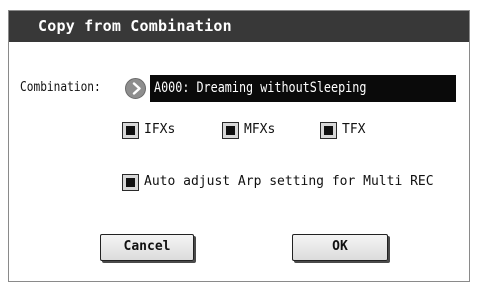 Image resolution: width=478 pixels, height=291 pixels. I want to click on dialog-title: Copy from Combination, so click(135, 26).